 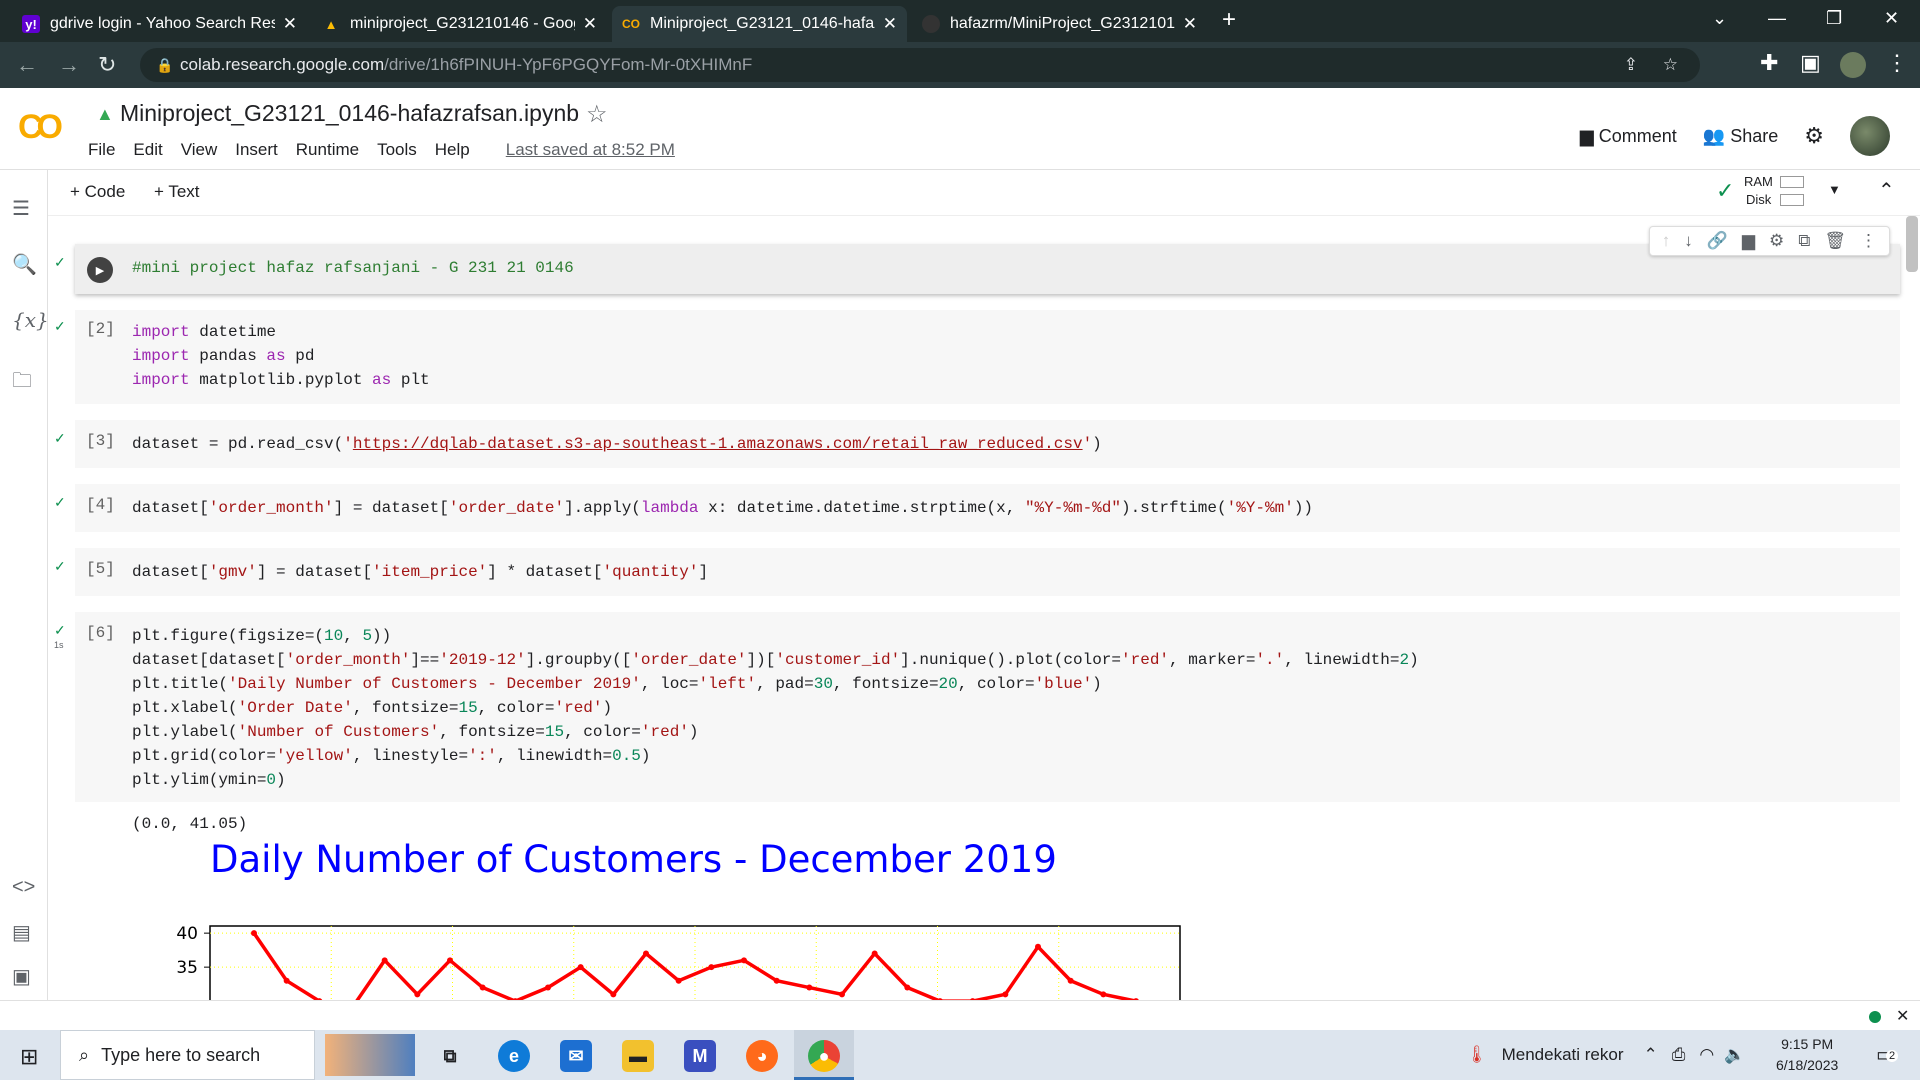 I want to click on profile-avatar, so click(x=1853, y=65).